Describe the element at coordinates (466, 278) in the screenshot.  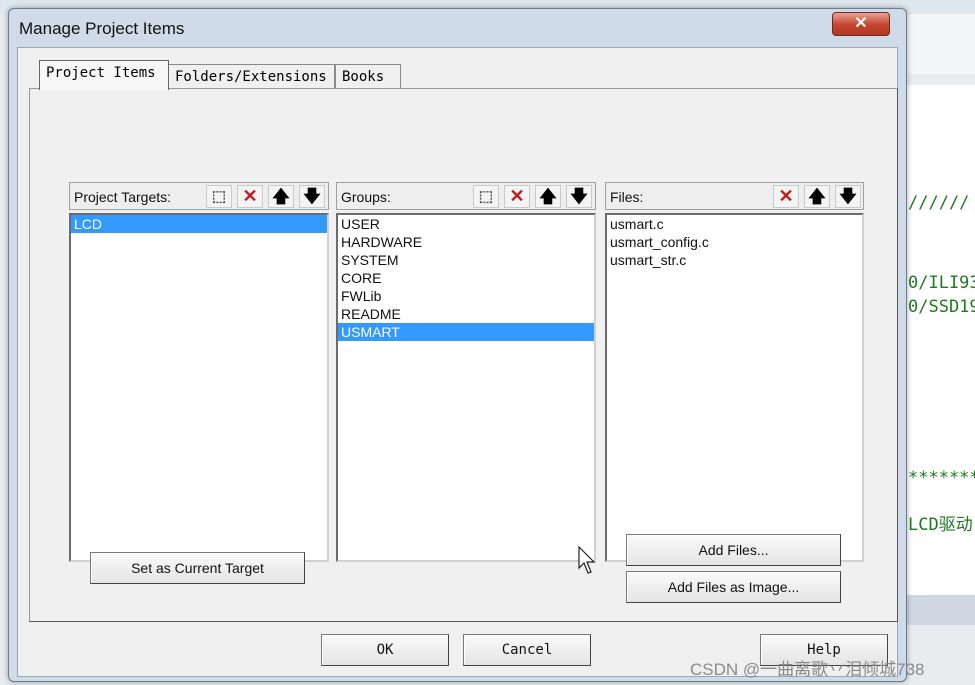
I see `list-item: CORE` at that location.